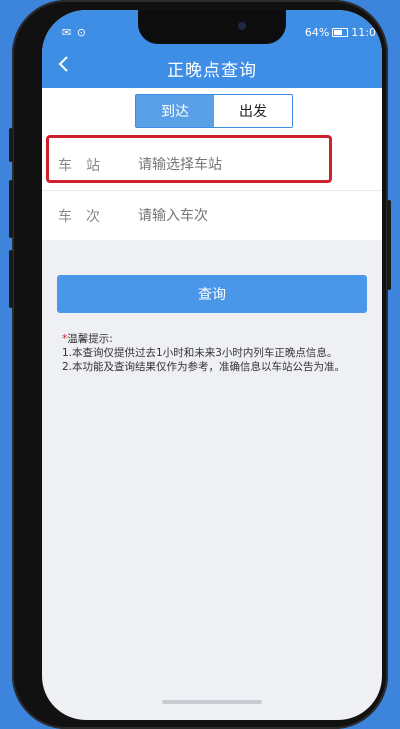 The width and height of the screenshot is (400, 729). I want to click on query-form: 车站 车次, so click(212, 190).